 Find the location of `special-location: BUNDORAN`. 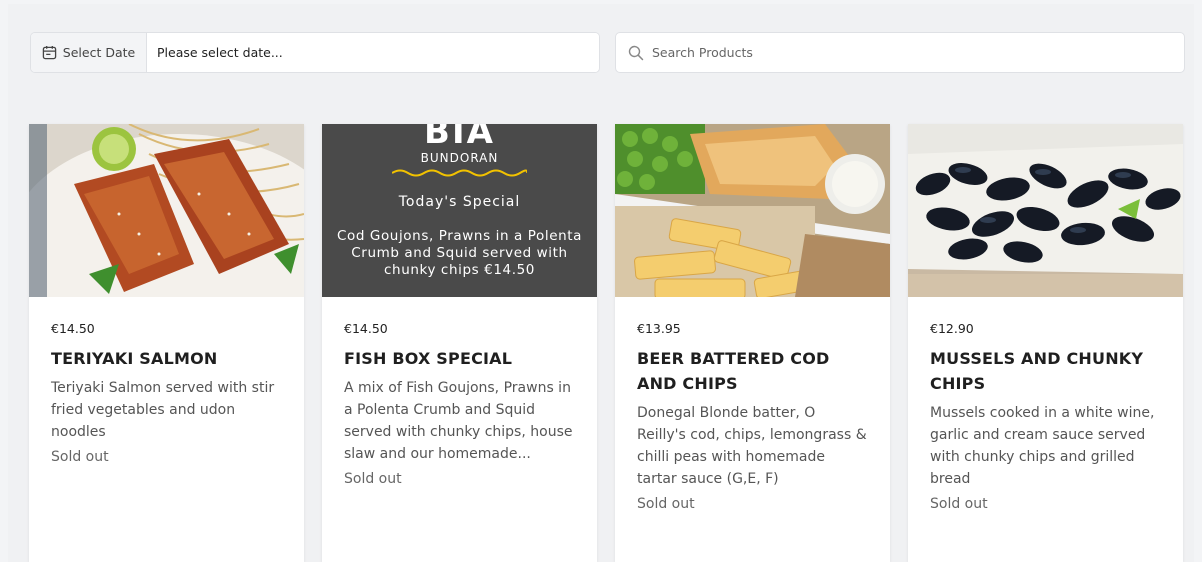

special-location: BUNDORAN is located at coordinates (459, 158).